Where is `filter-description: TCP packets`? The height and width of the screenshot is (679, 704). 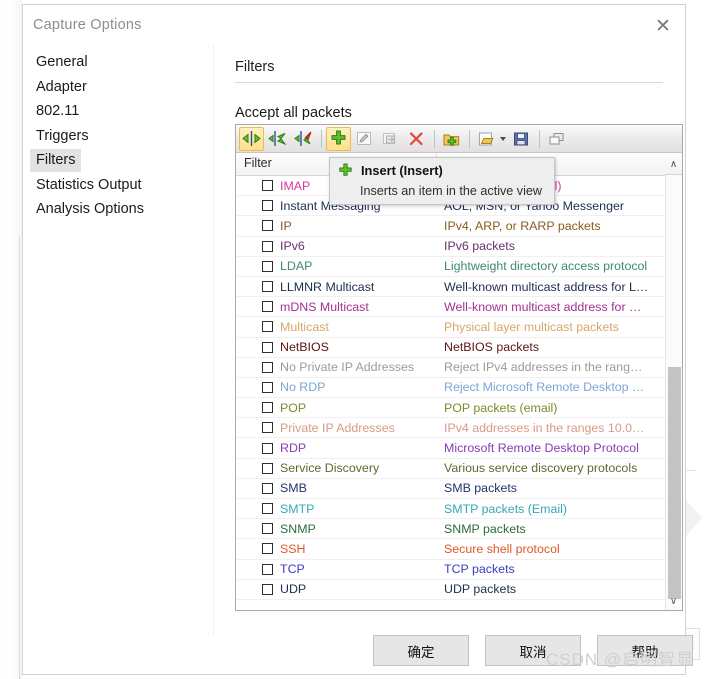 filter-description: TCP packets is located at coordinates (479, 569).